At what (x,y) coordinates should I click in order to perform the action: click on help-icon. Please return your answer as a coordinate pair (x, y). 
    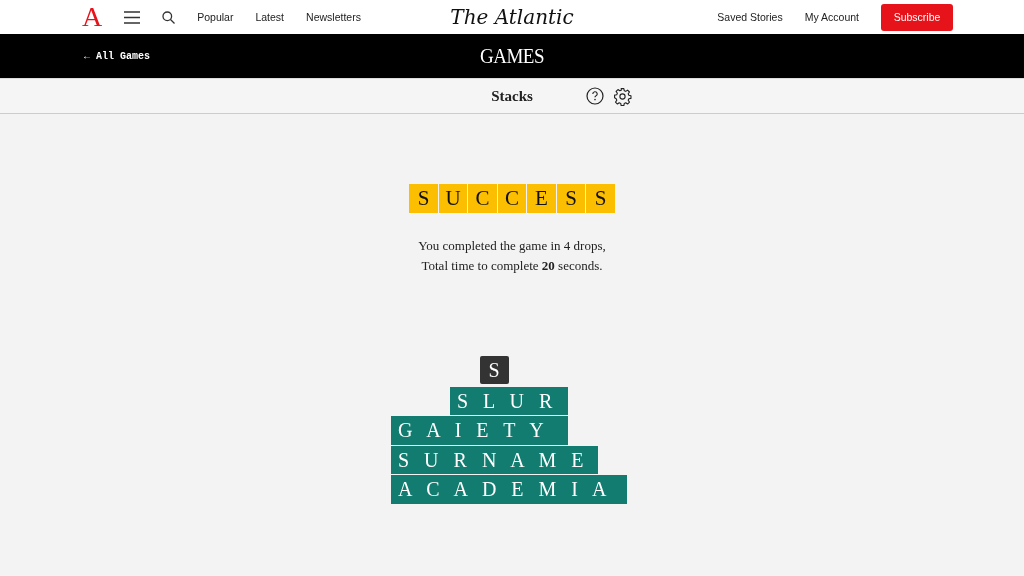
    Looking at the image, I should click on (595, 96).